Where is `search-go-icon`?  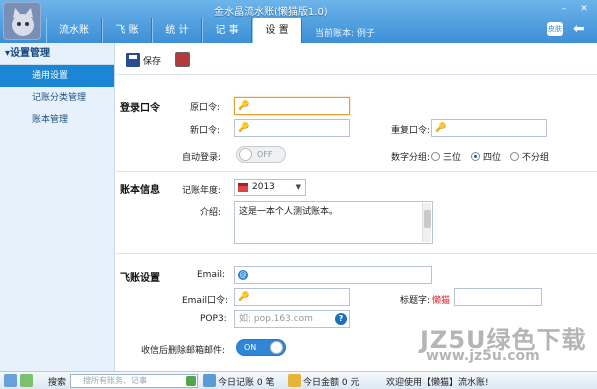 search-go-icon is located at coordinates (191, 381).